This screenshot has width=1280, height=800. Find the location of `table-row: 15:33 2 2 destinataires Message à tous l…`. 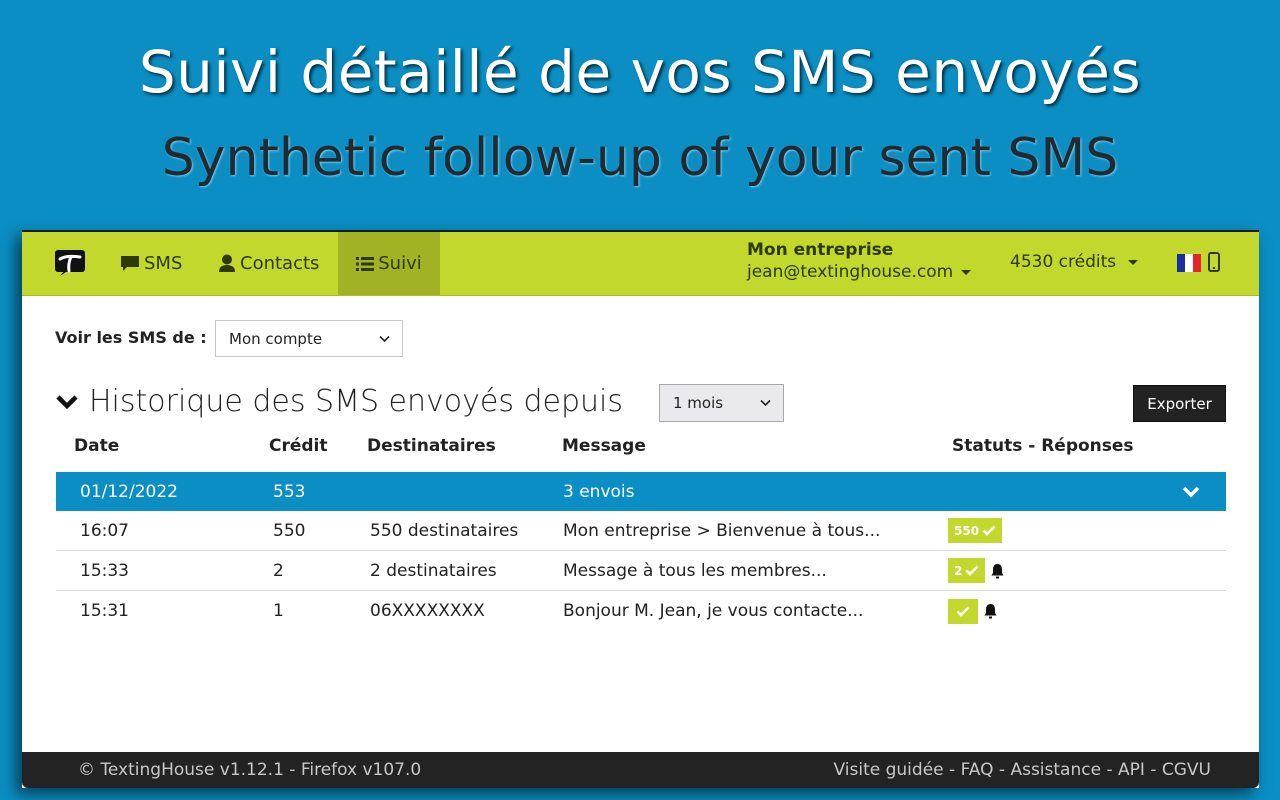

table-row: 15:33 2 2 destinataires Message à tous l… is located at coordinates (641, 571).